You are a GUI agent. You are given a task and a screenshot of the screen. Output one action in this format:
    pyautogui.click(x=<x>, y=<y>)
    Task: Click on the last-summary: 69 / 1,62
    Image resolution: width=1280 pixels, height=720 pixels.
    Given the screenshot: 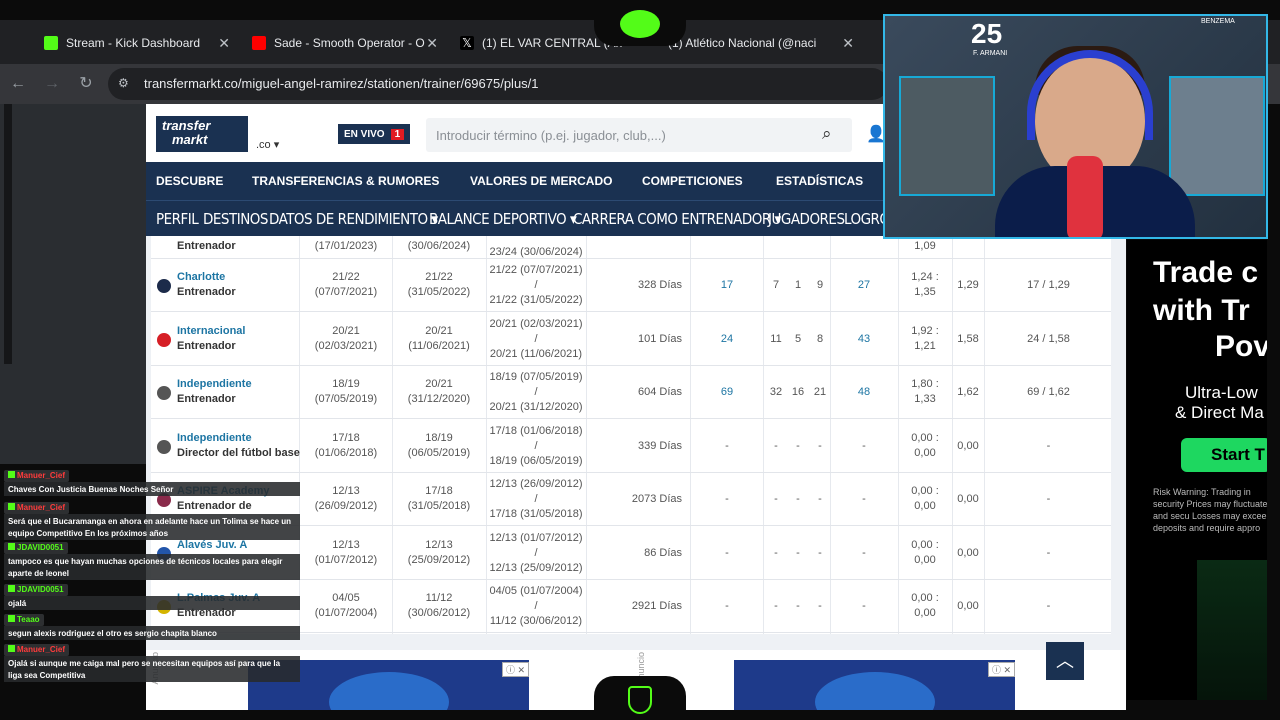 What is the action you would take?
    pyautogui.click(x=1048, y=392)
    